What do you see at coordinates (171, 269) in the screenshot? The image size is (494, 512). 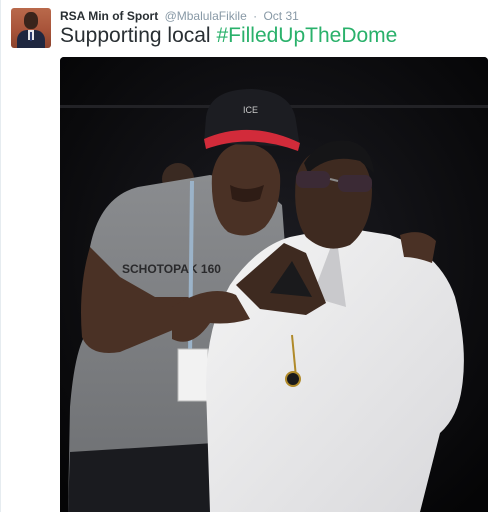 I see `tshirt-print-text: SCHOTOPAK 160` at bounding box center [171, 269].